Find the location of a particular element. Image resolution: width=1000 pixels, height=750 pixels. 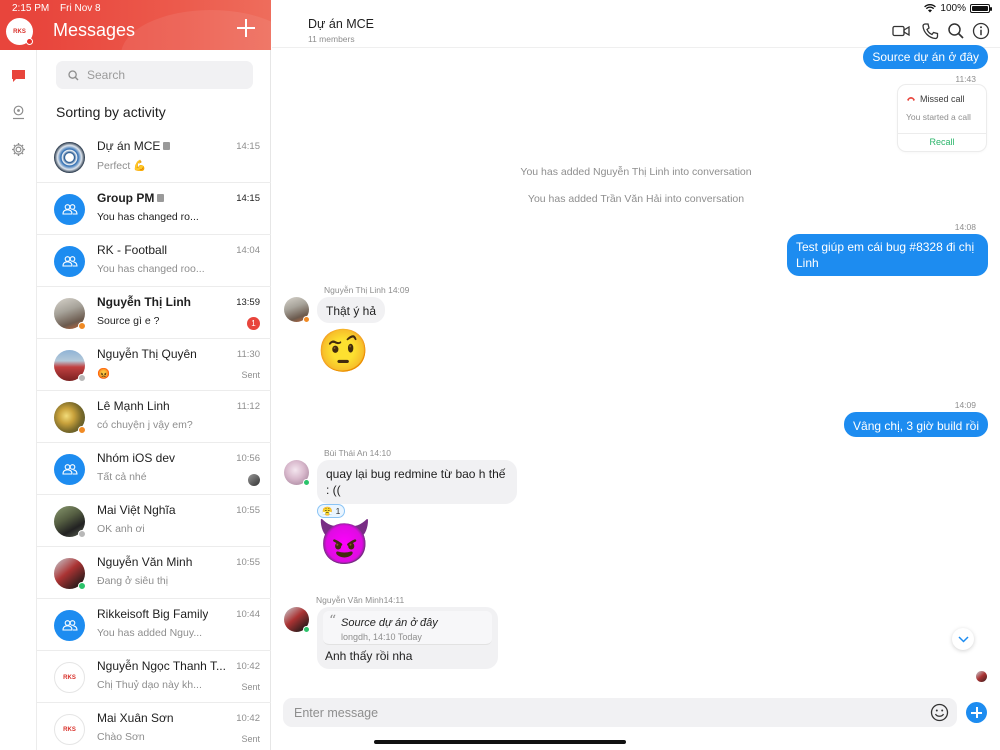

conversation-item: Lê Mạnh Linh có chuyện j vậy em? 11:12 is located at coordinates (154, 417).